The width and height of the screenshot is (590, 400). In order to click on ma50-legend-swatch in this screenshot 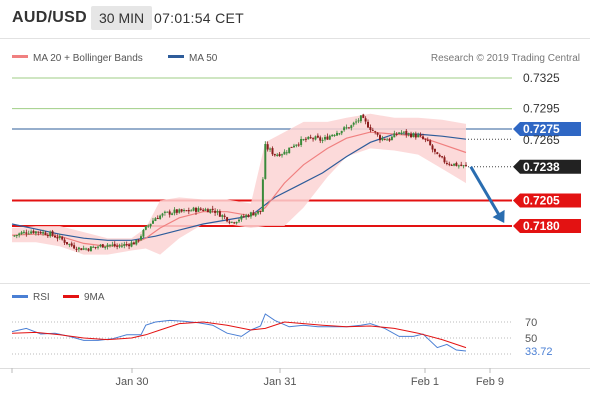, I will do `click(176, 56)`.